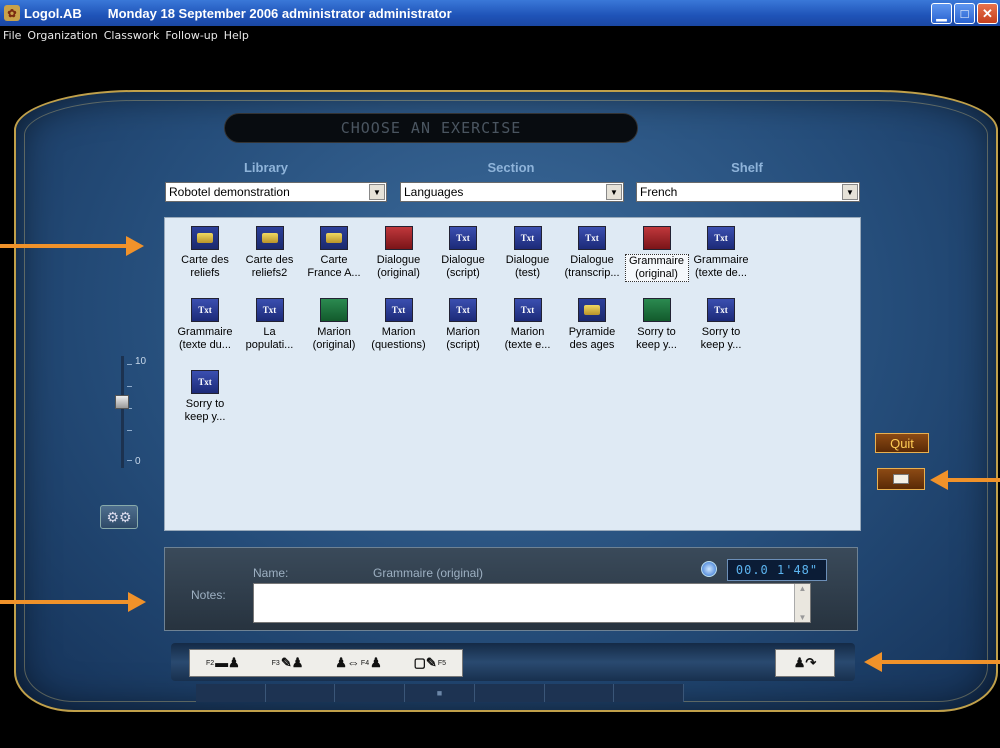  What do you see at coordinates (656, 238) in the screenshot?
I see `audio-file-icon` at bounding box center [656, 238].